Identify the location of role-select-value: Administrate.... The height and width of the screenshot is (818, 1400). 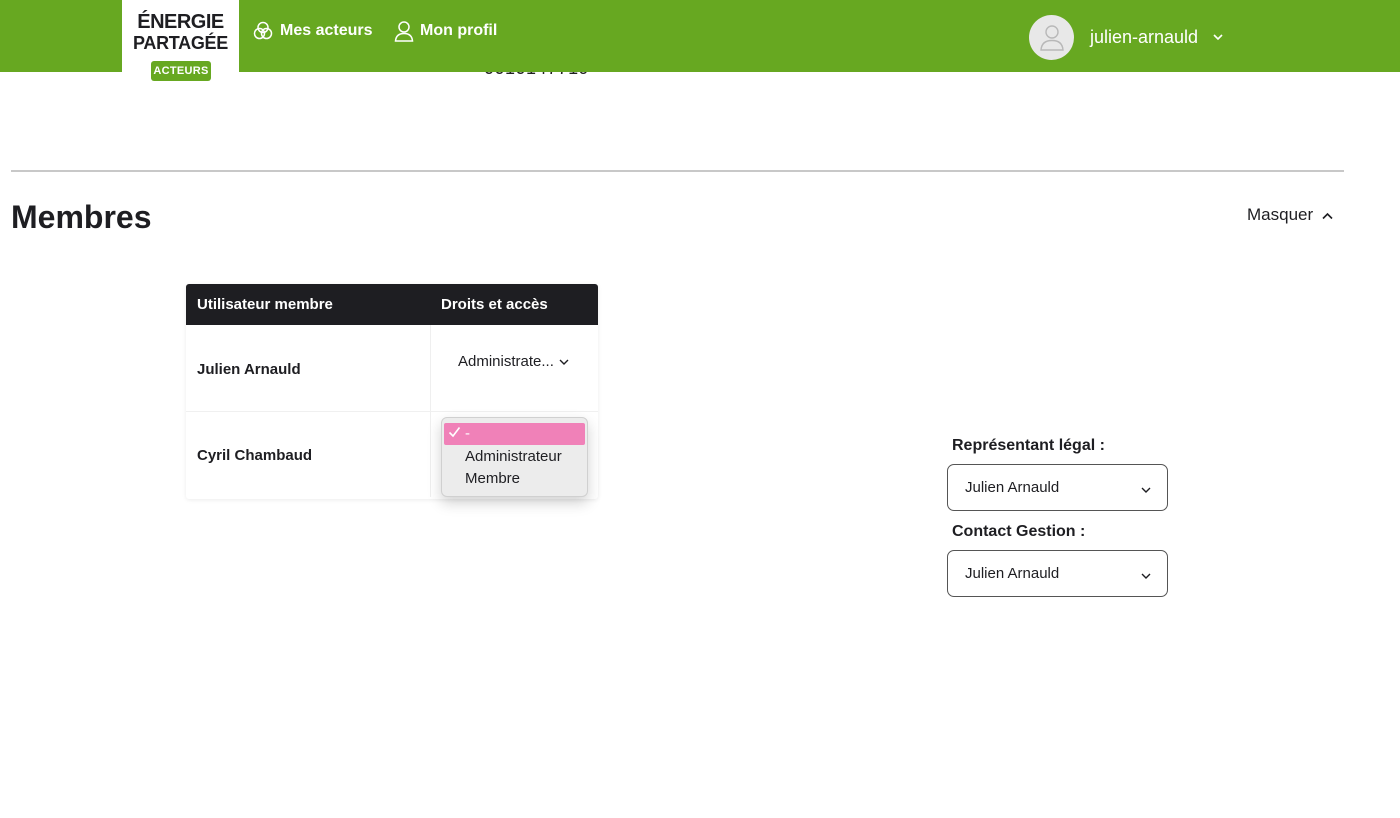
(506, 361).